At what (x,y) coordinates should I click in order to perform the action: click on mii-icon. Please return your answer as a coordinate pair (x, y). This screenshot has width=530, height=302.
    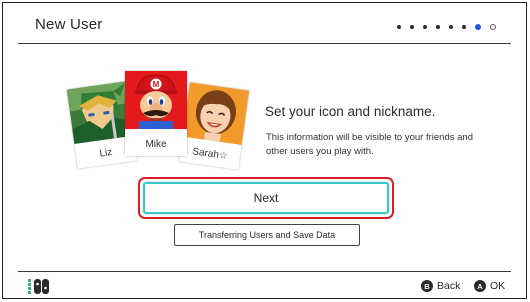
    Looking at the image, I should click on (216, 114).